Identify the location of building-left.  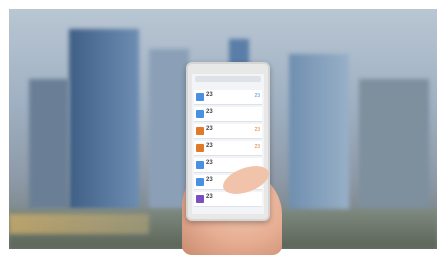
(104, 119).